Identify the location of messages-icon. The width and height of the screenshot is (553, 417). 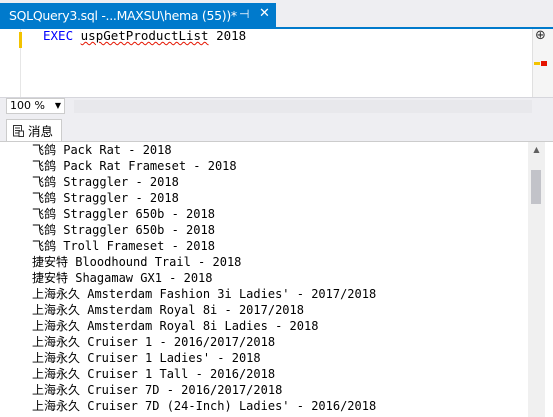
(18, 130).